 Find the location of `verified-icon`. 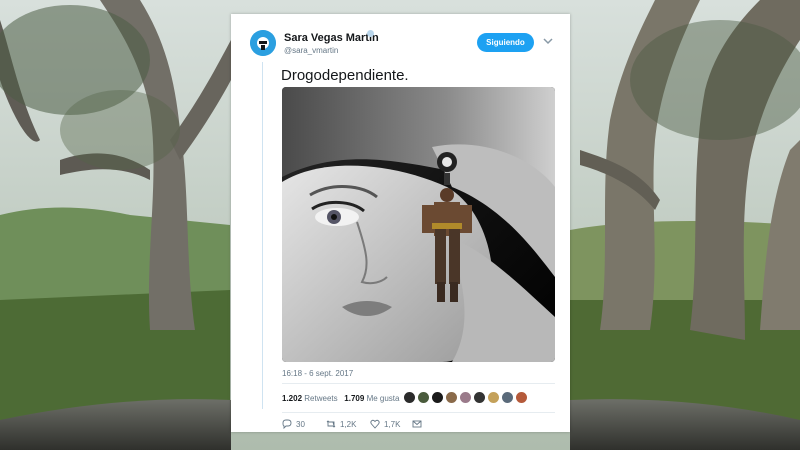

verified-icon is located at coordinates (370, 33).